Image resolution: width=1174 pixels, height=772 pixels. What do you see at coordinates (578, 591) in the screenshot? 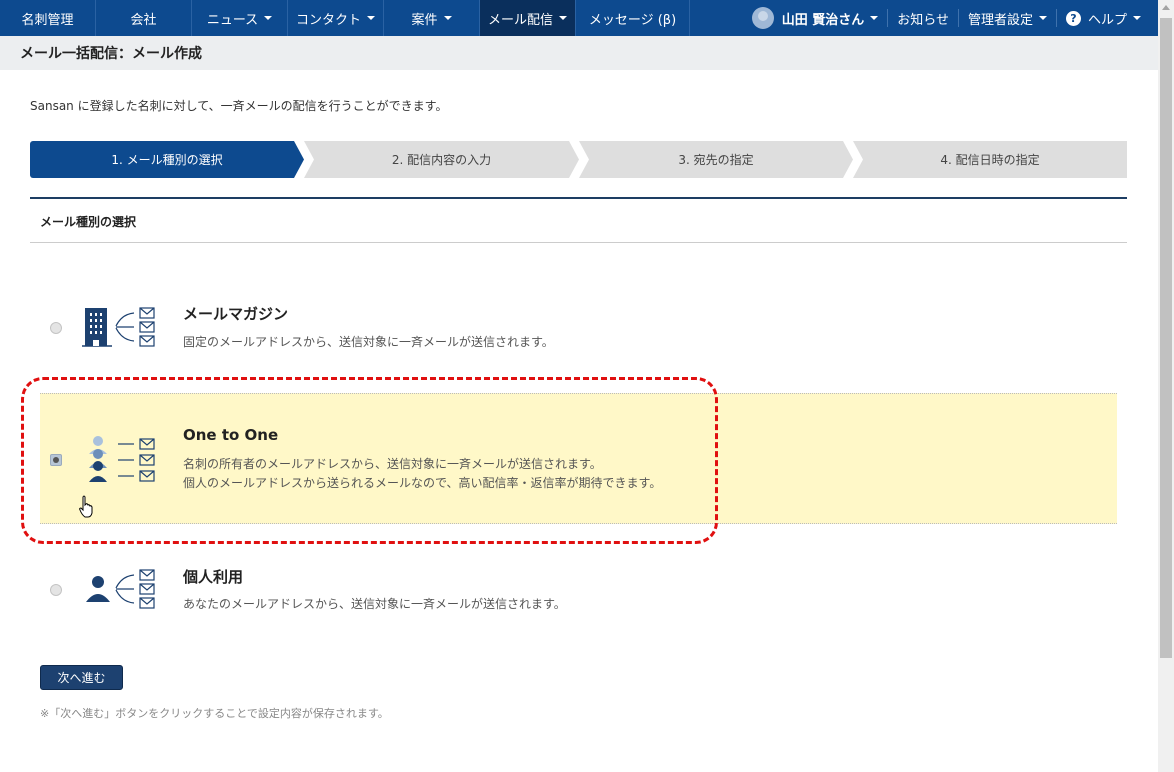
I see `option-personal: 個人利用 あなたのメールアドレスから、送信対象に一斉メールが送信されます。` at bounding box center [578, 591].